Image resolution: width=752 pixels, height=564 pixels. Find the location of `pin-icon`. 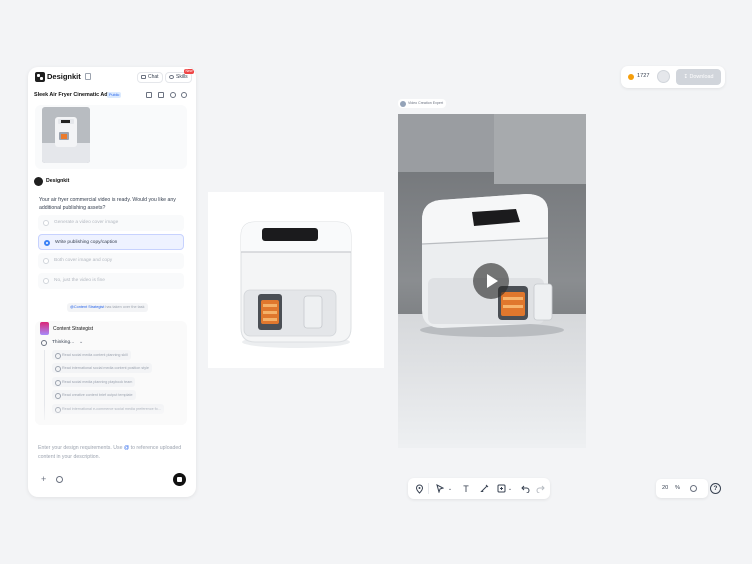

pin-icon is located at coordinates (419, 488).